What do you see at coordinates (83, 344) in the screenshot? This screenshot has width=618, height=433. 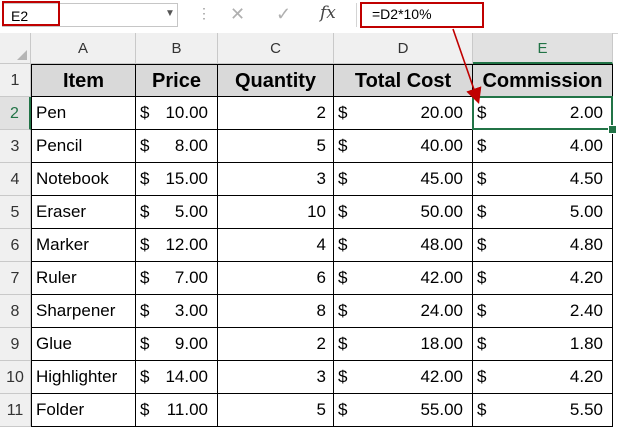 I see `cell-a9: Glue` at bounding box center [83, 344].